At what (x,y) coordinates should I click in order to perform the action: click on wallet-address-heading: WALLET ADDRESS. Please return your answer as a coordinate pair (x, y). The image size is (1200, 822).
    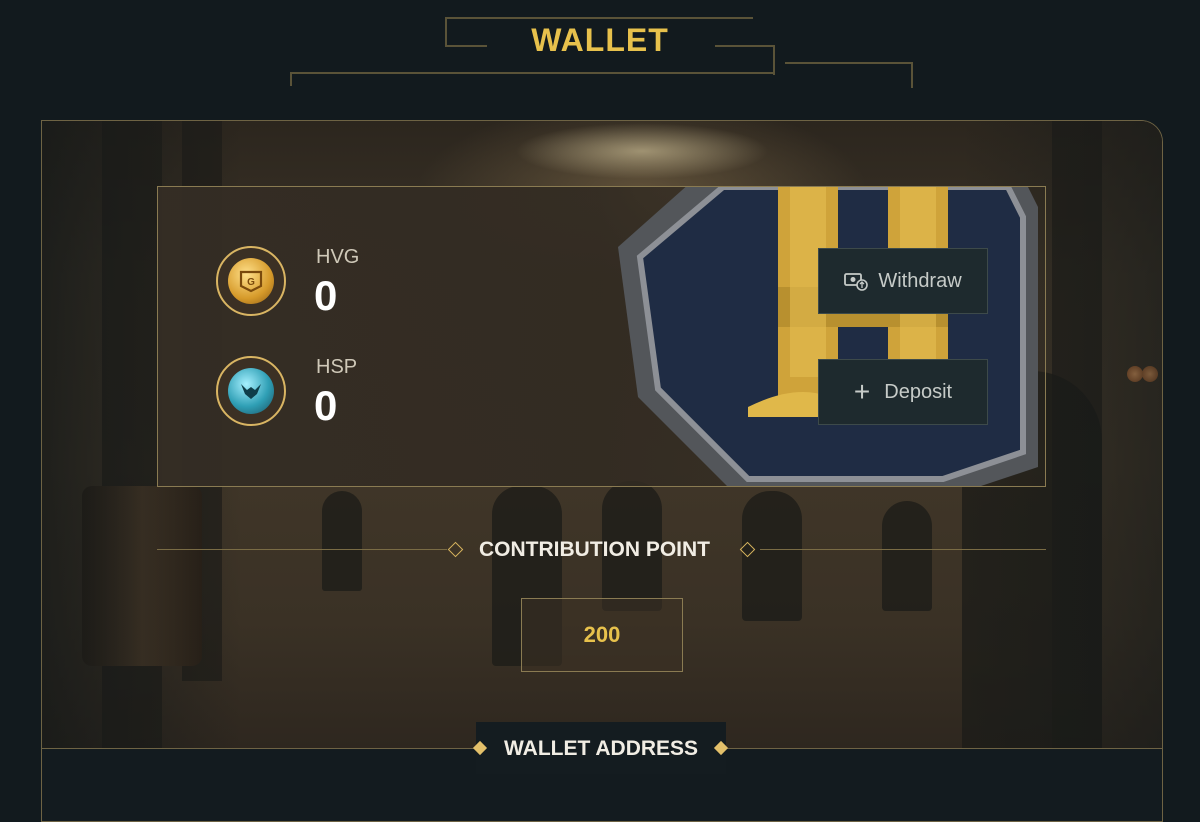
    Looking at the image, I should click on (601, 748).